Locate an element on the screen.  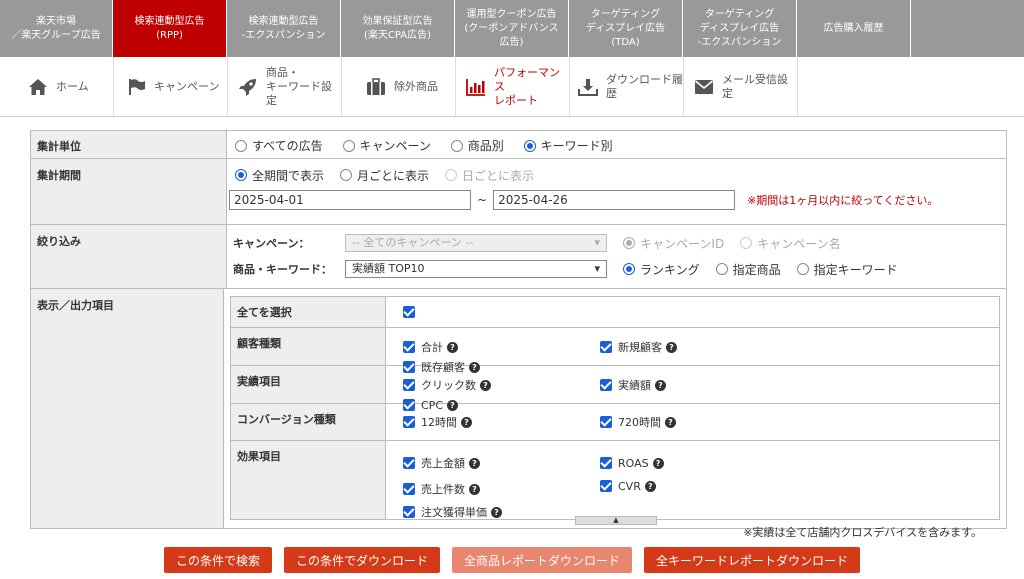
flag-icon is located at coordinates (137, 86).